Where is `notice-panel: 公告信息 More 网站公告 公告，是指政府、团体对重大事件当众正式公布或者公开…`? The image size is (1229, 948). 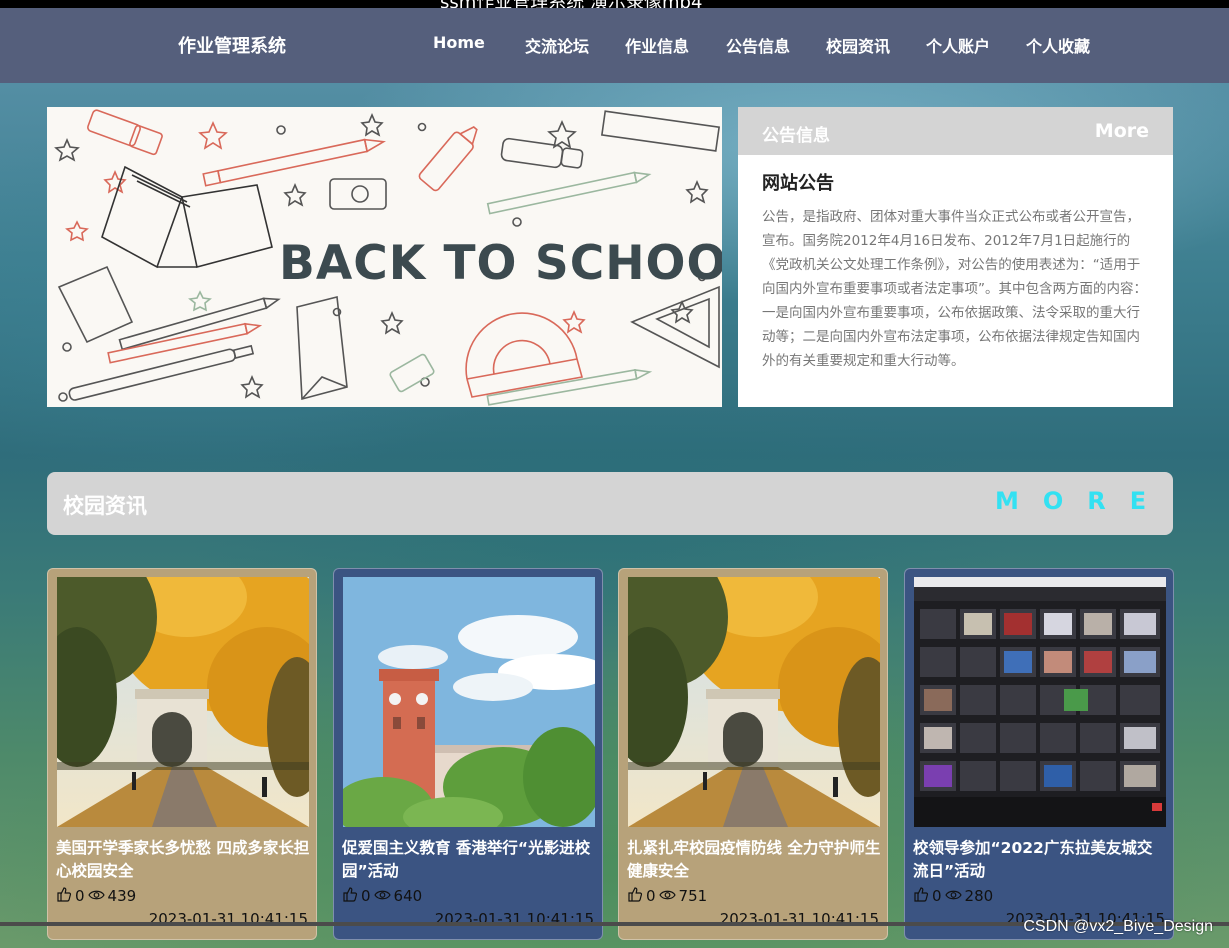 notice-panel: 公告信息 More 网站公告 公告，是指政府、团体对重大事件当众正式公布或者公开… is located at coordinates (955, 257).